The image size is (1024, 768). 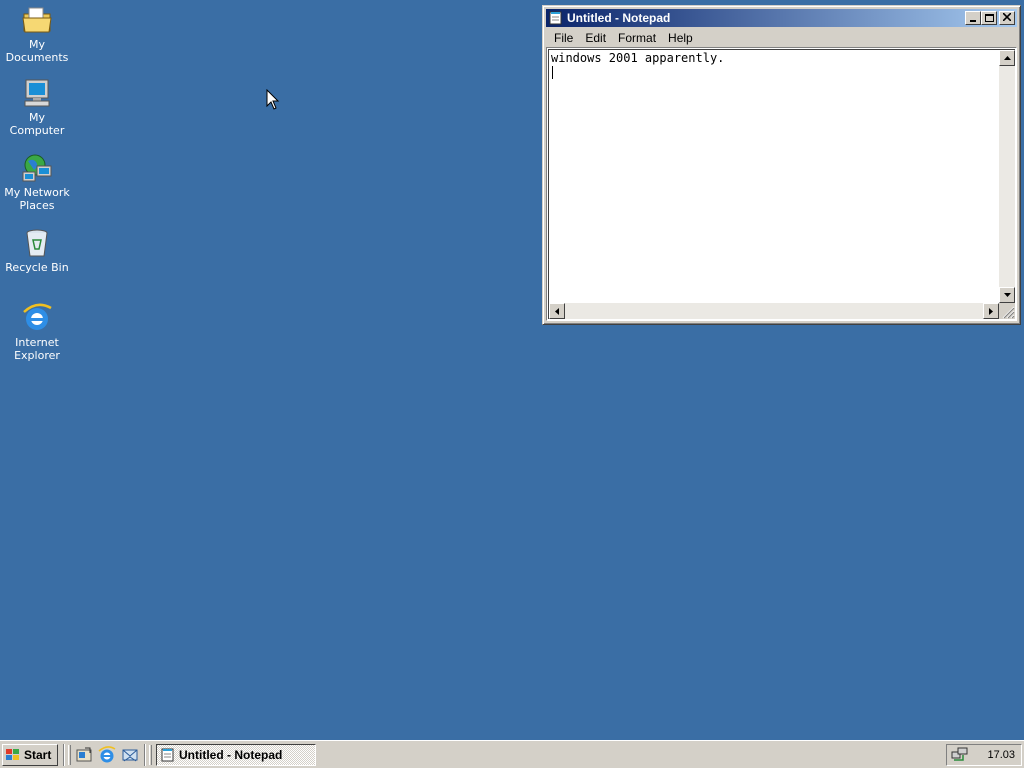 I want to click on desktop-icon-my-computer: My Computer, so click(x=37, y=107).